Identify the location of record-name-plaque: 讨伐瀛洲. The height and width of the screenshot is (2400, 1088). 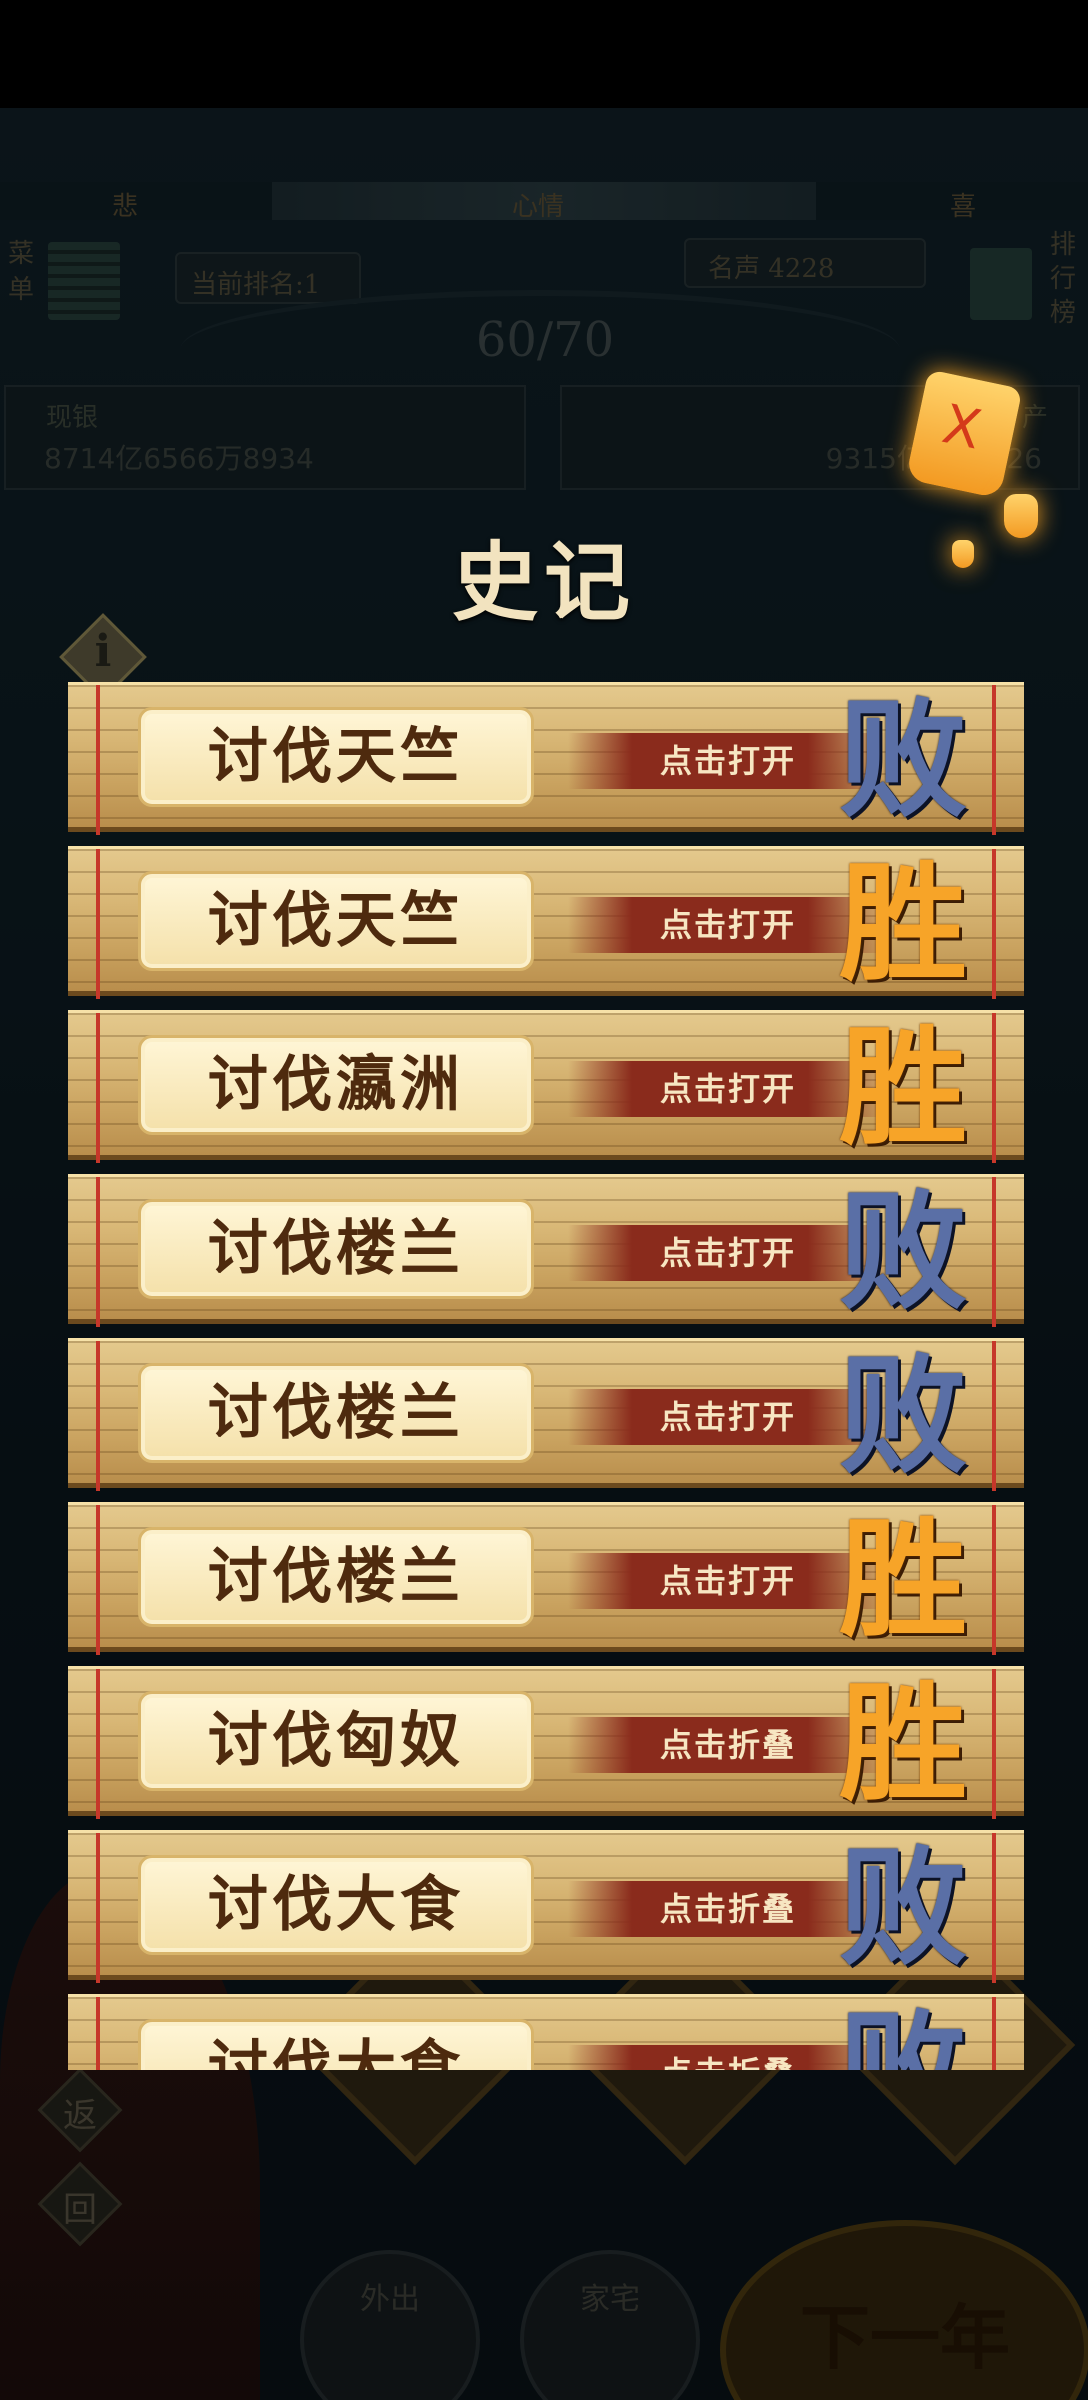
(336, 1085).